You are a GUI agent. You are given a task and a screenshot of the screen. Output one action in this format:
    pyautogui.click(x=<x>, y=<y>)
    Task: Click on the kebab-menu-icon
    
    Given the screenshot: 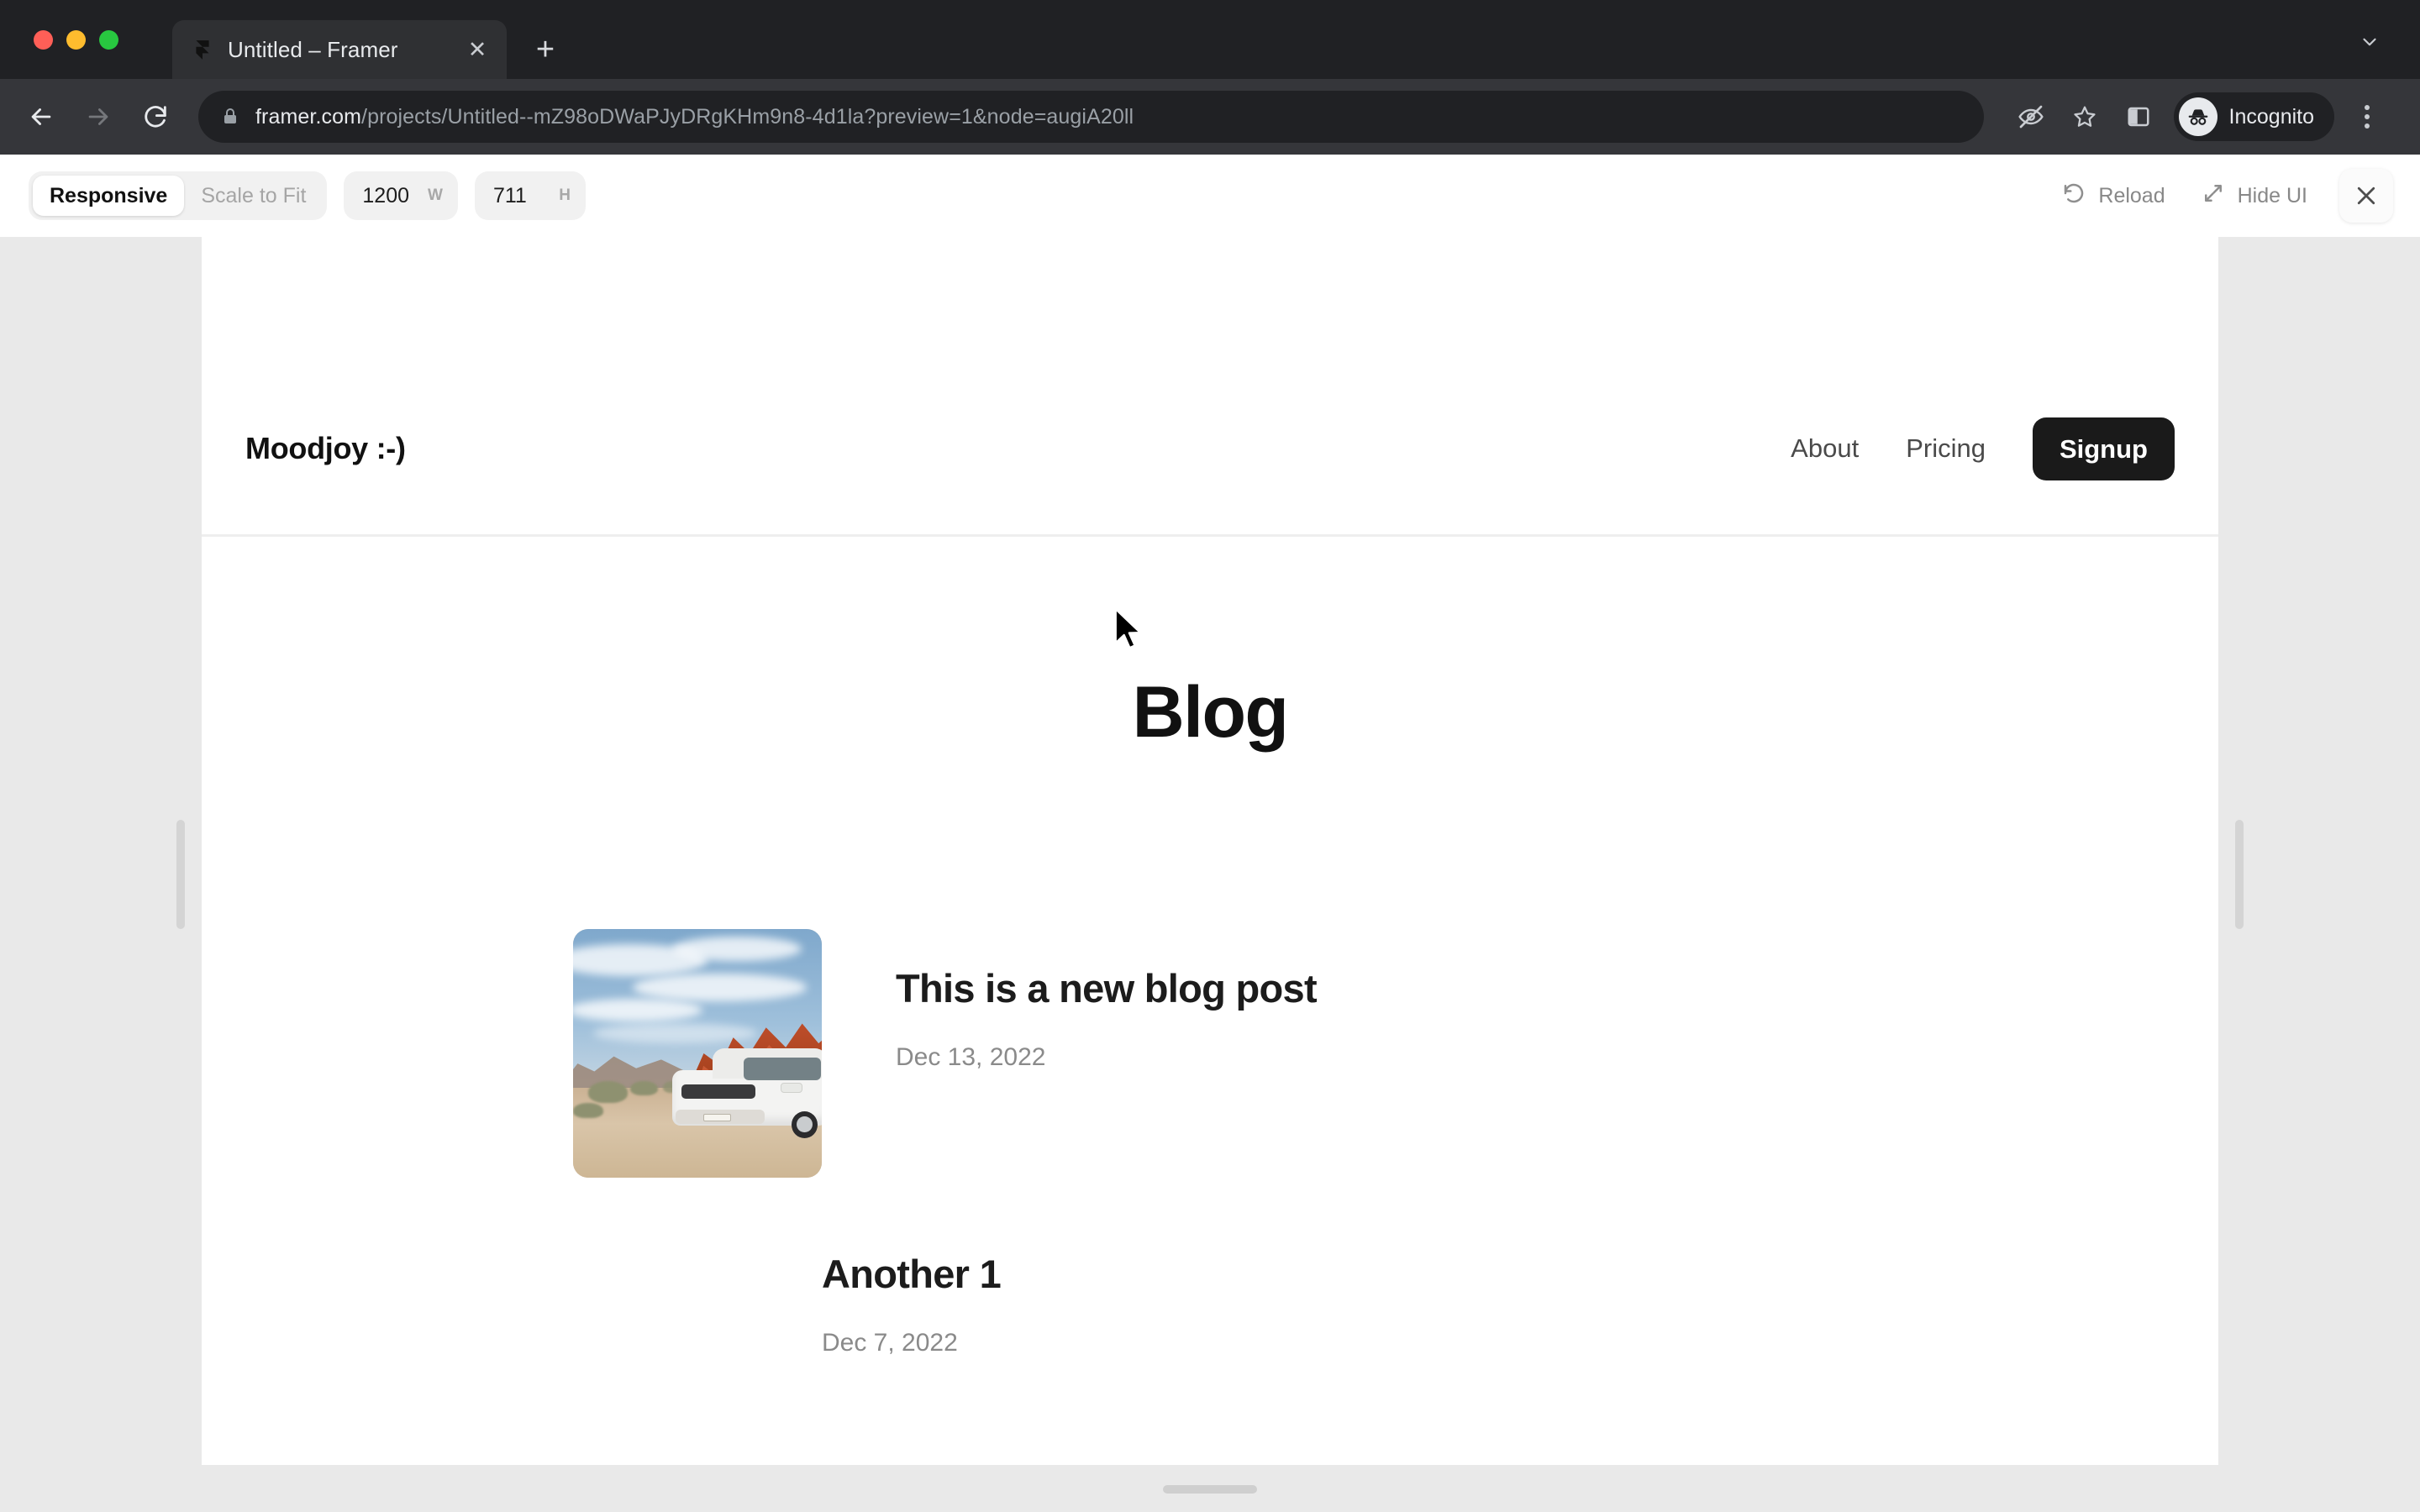 What is the action you would take?
    pyautogui.click(x=2367, y=116)
    